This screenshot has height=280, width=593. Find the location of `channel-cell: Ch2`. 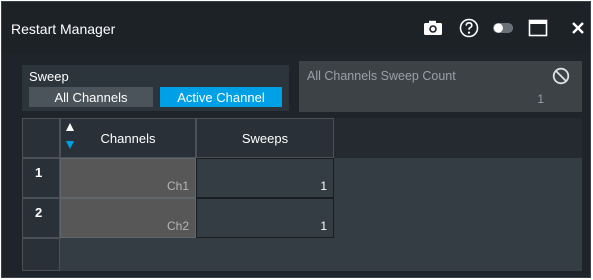

channel-cell: Ch2 is located at coordinates (128, 218).